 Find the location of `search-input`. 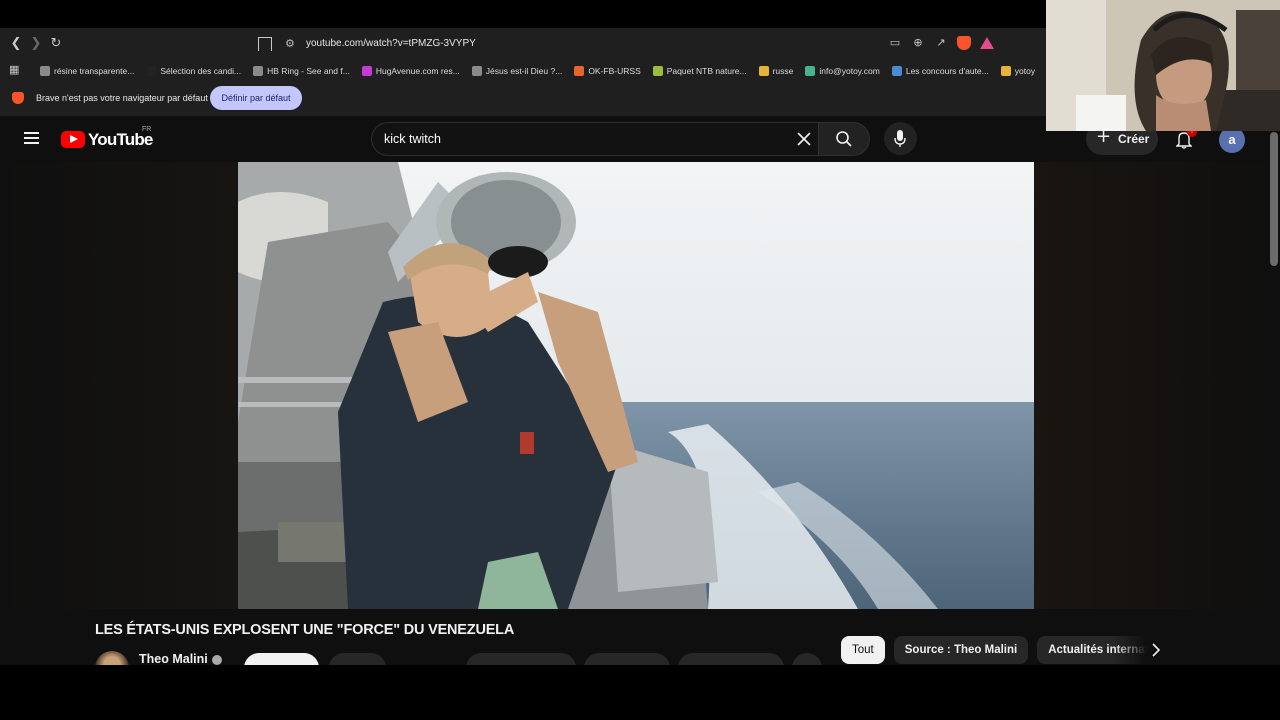

search-input is located at coordinates (574, 139).